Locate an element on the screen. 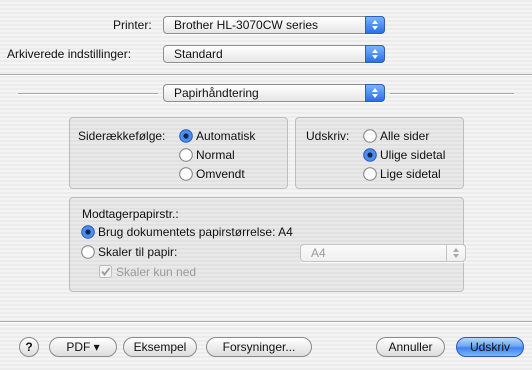 Image resolution: width=532 pixels, height=370 pixels. radio-normal is located at coordinates (186, 155).